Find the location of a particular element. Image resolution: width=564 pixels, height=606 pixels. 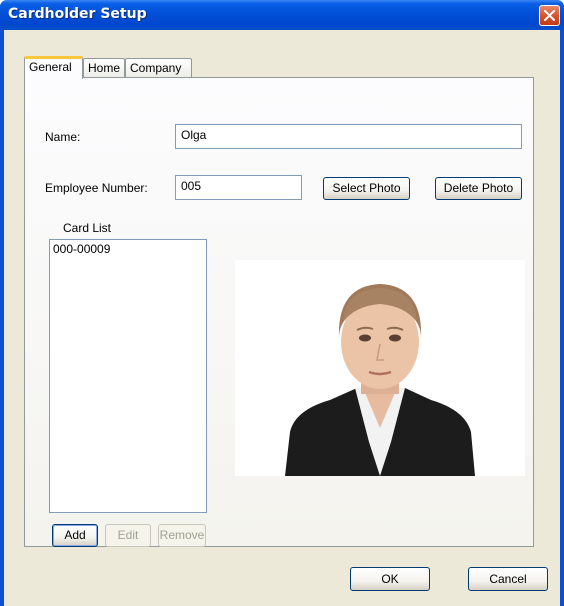

tab-home: Home is located at coordinates (104, 68).